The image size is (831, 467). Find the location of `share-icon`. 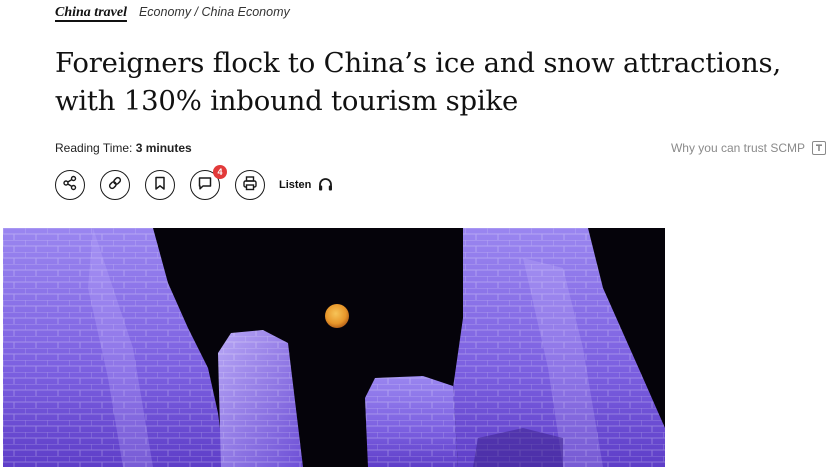

share-icon is located at coordinates (70, 185).